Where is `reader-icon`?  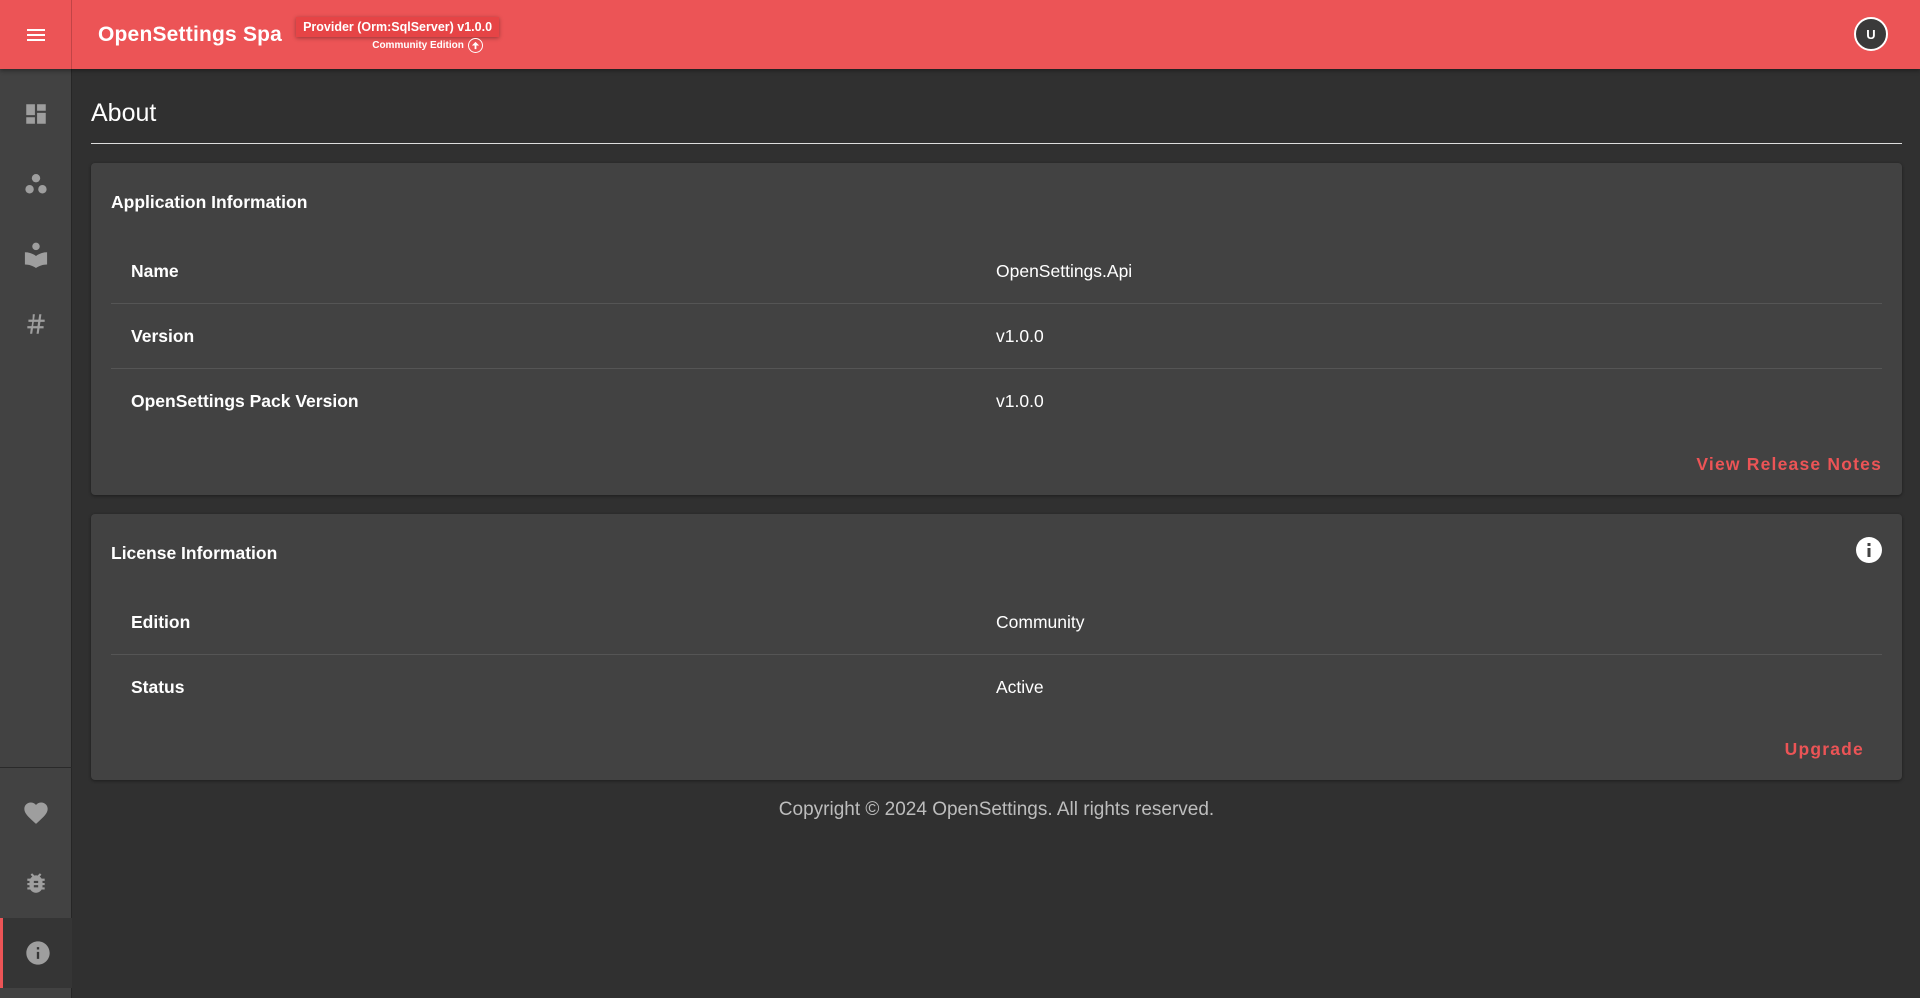
reader-icon is located at coordinates (36, 255).